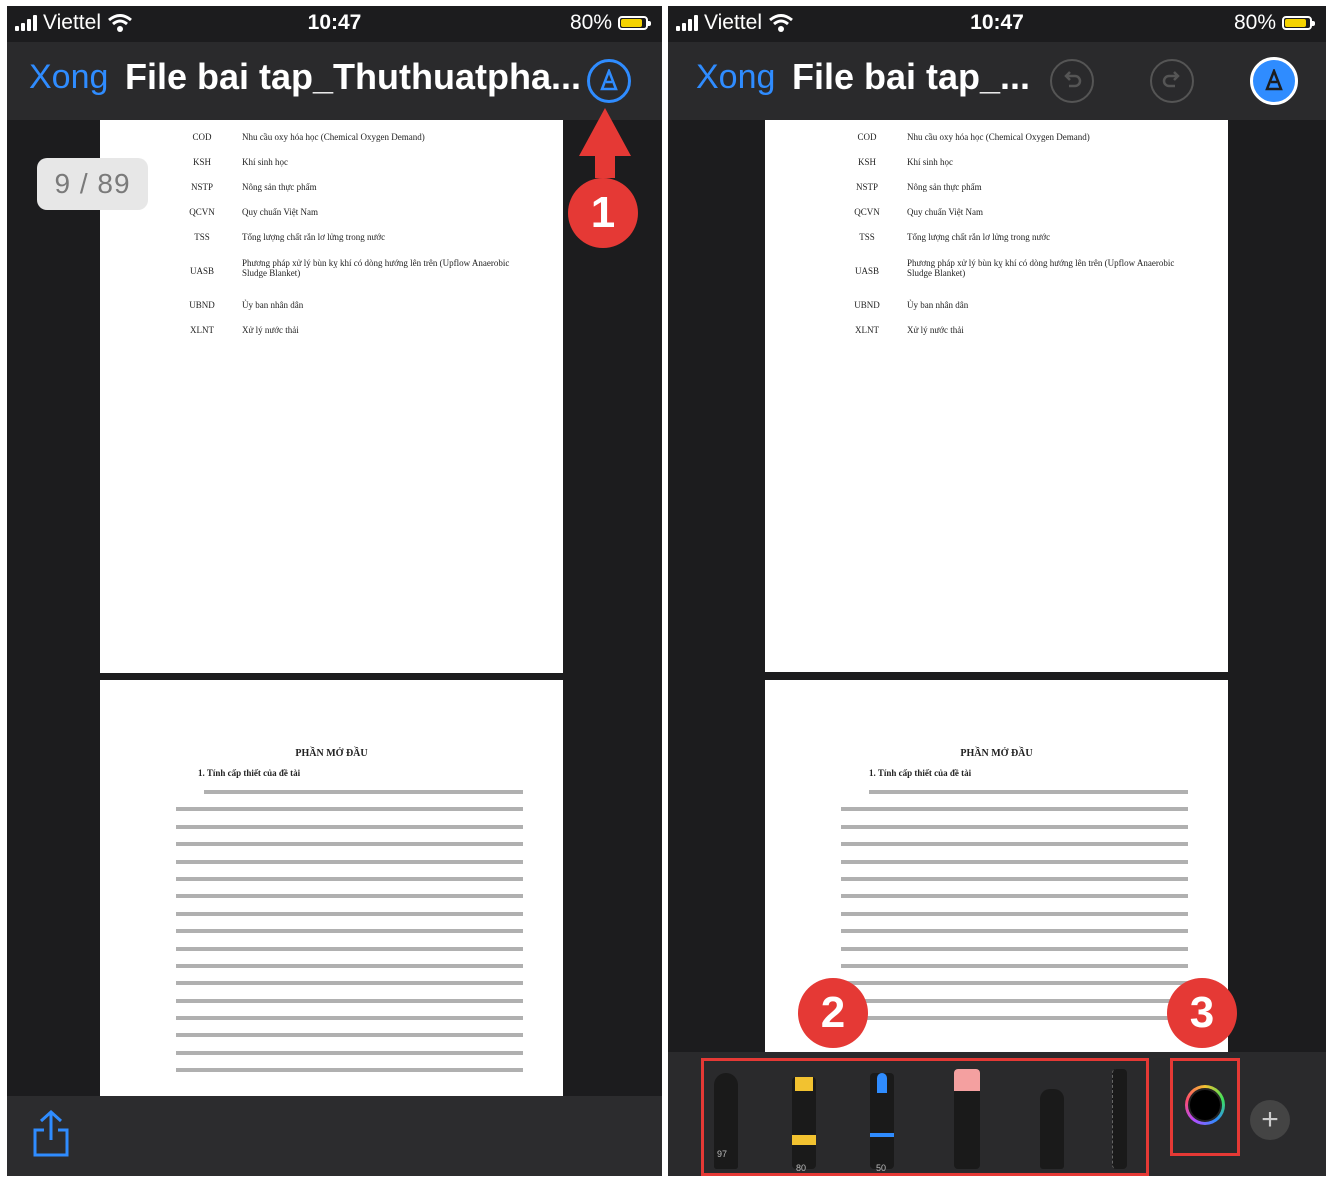 The height and width of the screenshot is (1178, 1333). I want to click on redo-button, so click(1172, 81).